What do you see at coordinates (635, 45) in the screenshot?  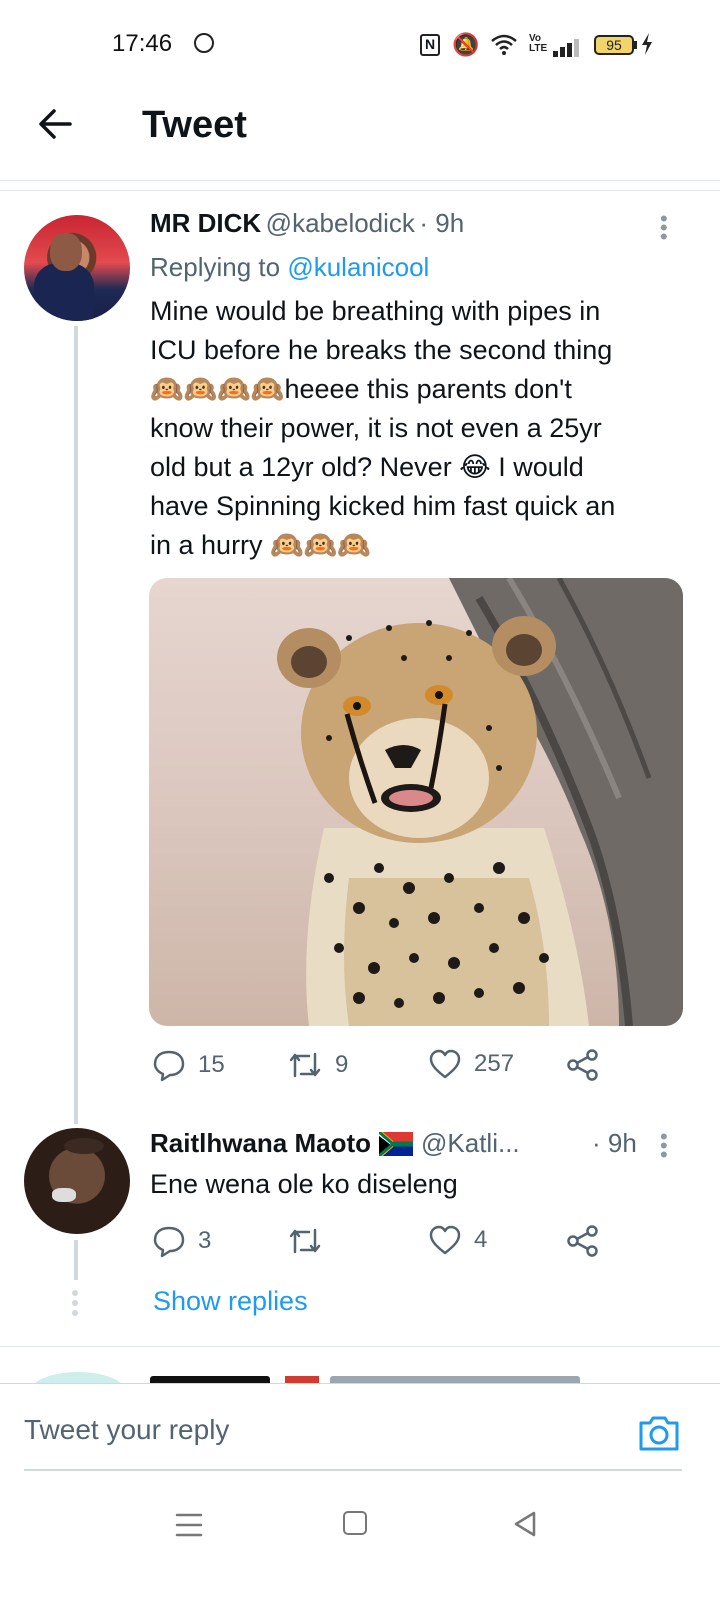 I see `battery-nub` at bounding box center [635, 45].